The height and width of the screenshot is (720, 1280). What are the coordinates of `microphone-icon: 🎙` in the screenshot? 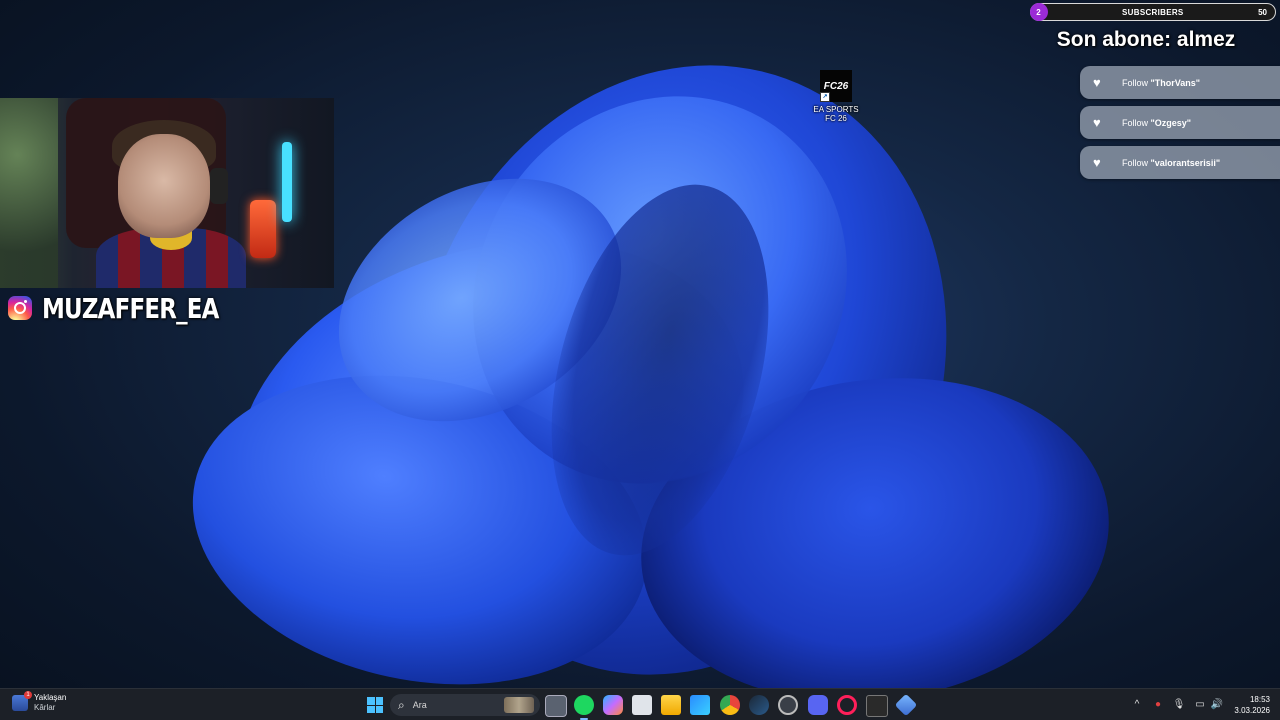 It's located at (1179, 704).